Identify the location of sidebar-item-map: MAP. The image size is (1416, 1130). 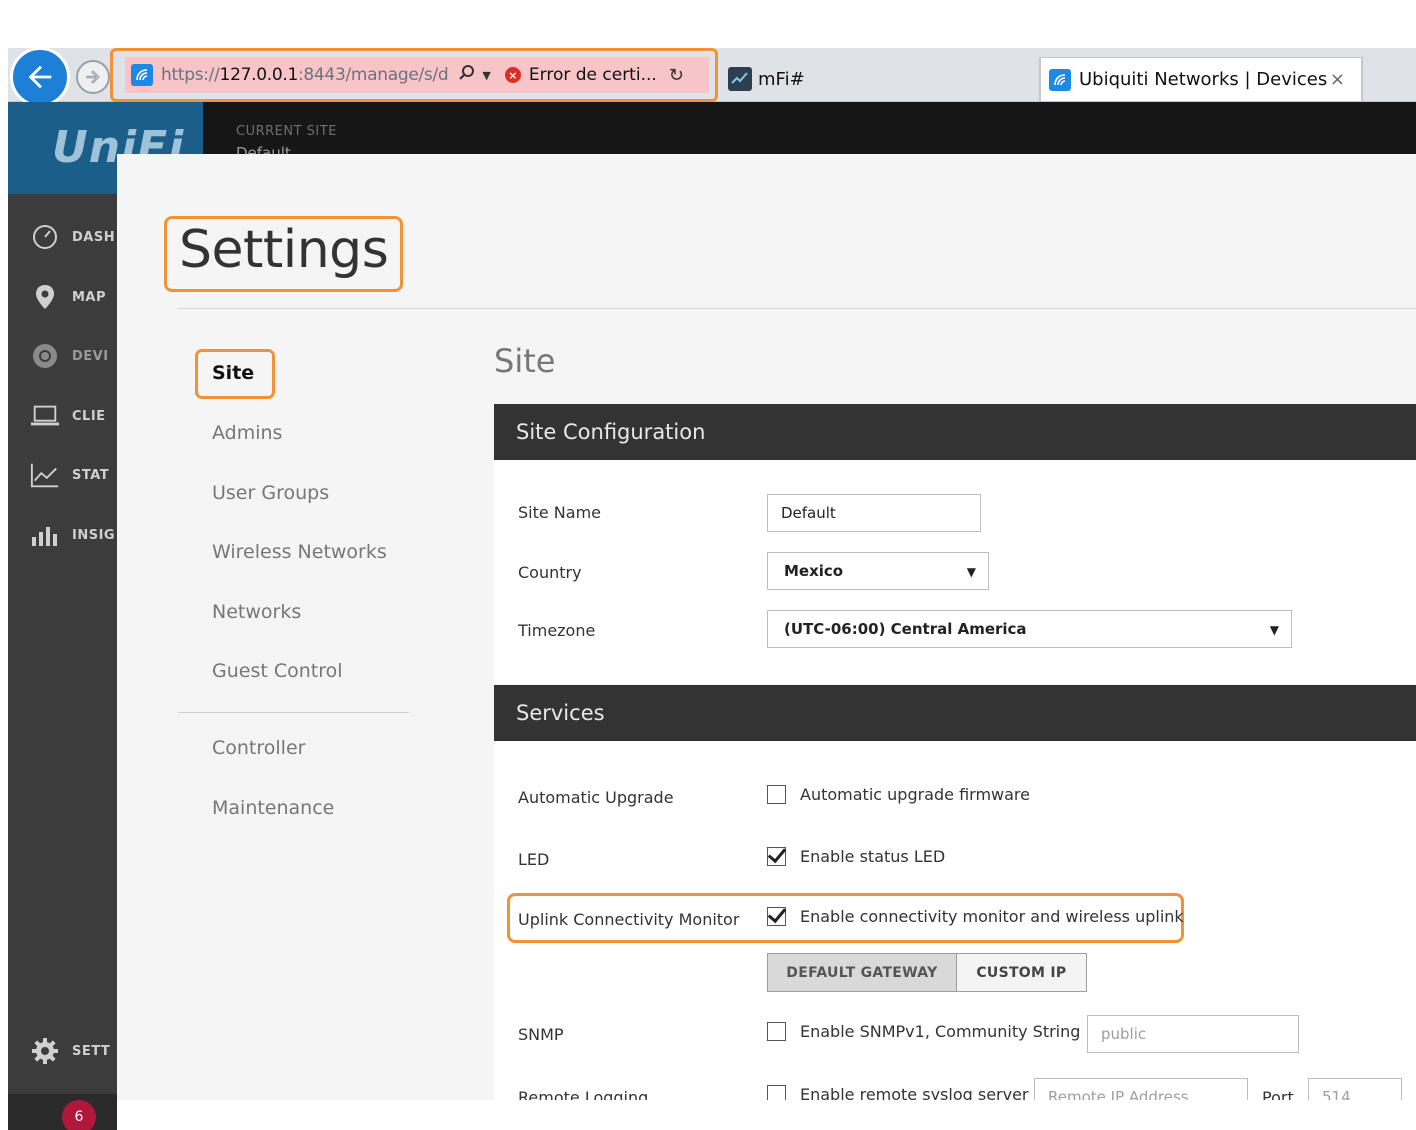
(68, 297).